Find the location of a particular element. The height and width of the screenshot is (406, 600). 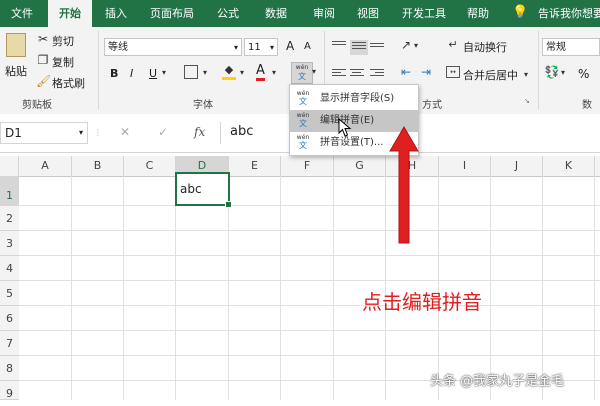

merge-center-button: 合并后居中 is located at coordinates (490, 75).